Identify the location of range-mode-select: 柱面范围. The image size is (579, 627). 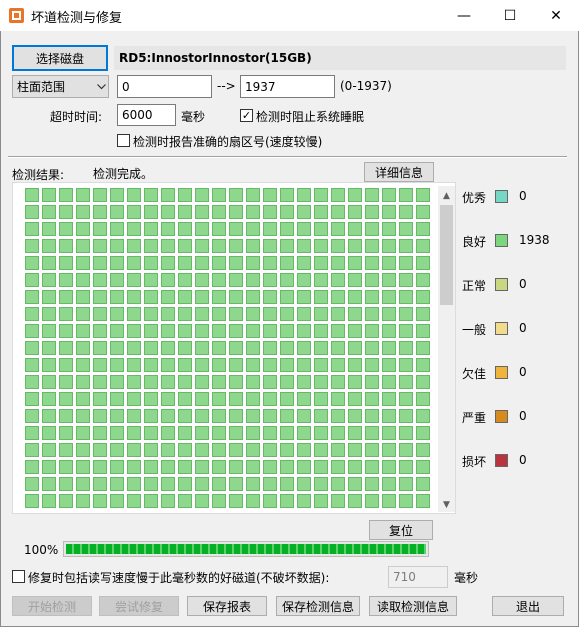
(60, 86).